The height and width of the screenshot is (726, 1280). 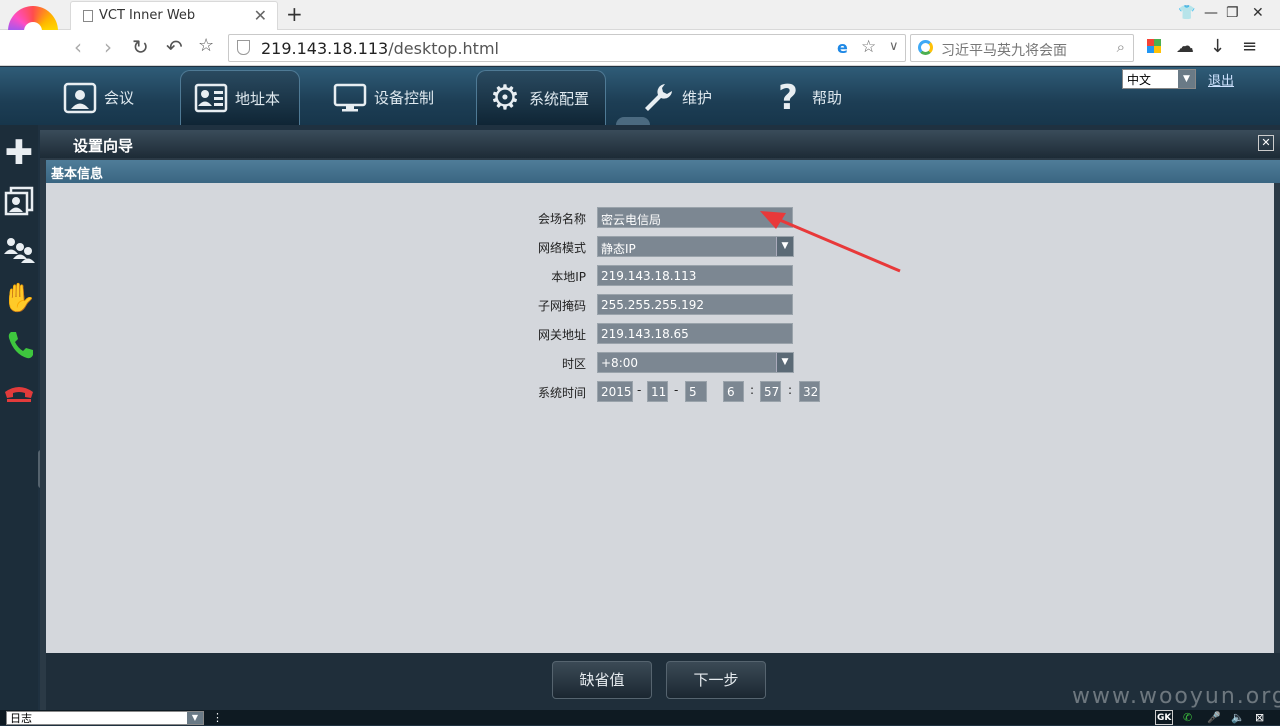 What do you see at coordinates (788, 97) in the screenshot?
I see `question-icon: ?` at bounding box center [788, 97].